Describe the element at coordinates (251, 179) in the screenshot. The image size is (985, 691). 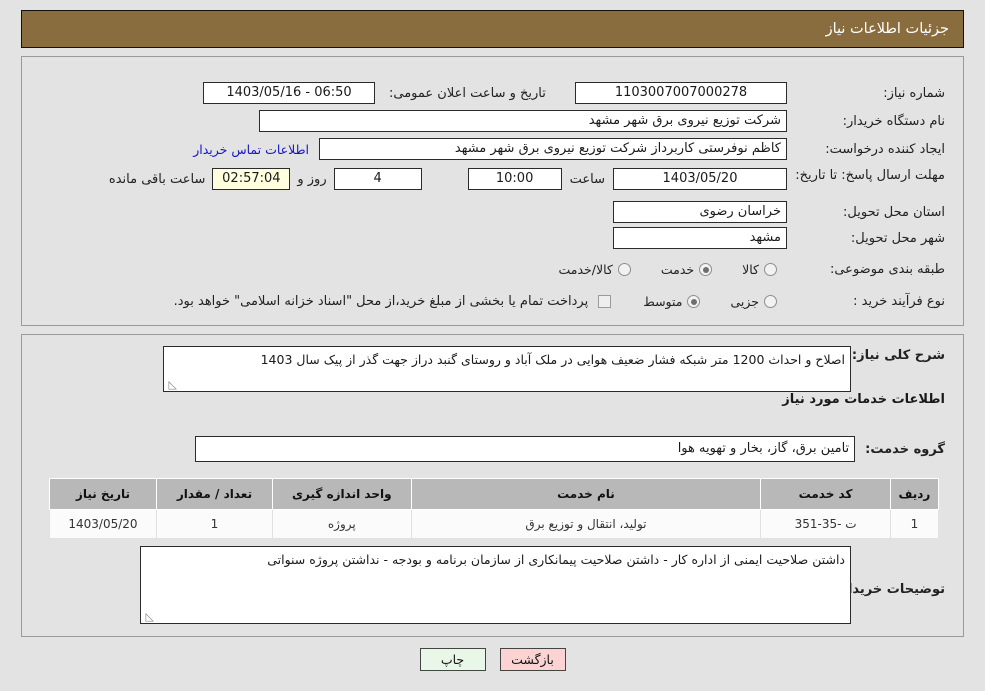
I see `deadline-countdown-field: 02:57:04` at that location.